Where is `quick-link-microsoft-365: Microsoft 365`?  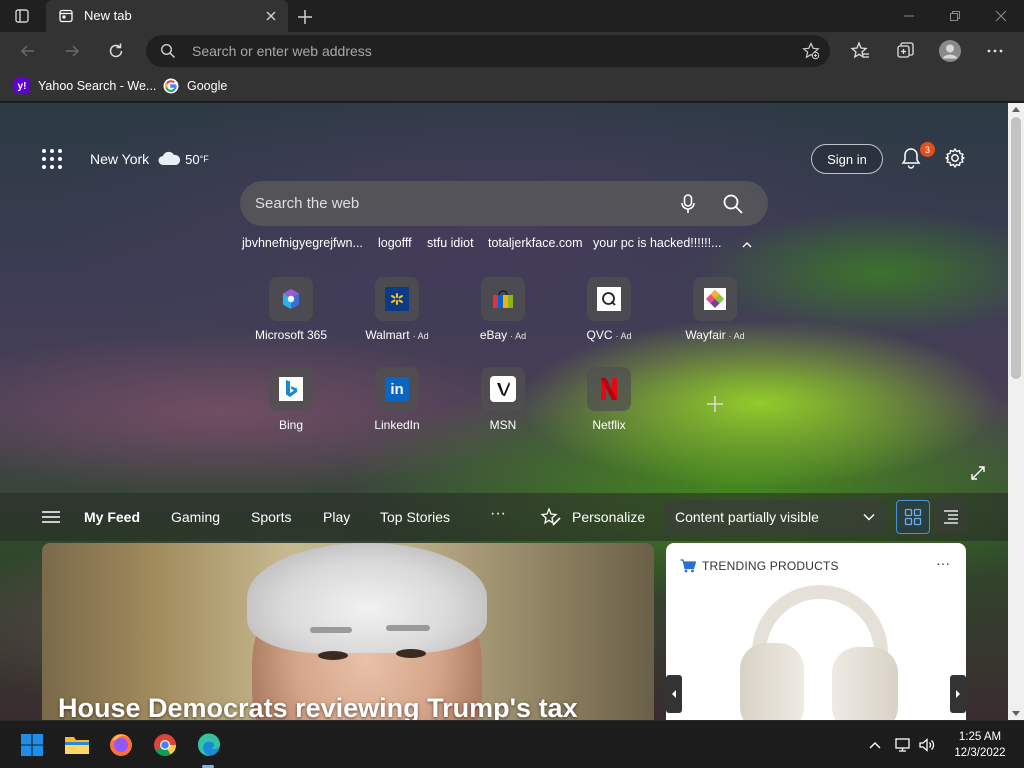 quick-link-microsoft-365: Microsoft 365 is located at coordinates (291, 318).